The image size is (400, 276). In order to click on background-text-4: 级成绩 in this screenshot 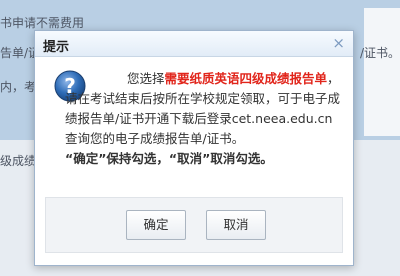, I will do `click(18, 161)`.